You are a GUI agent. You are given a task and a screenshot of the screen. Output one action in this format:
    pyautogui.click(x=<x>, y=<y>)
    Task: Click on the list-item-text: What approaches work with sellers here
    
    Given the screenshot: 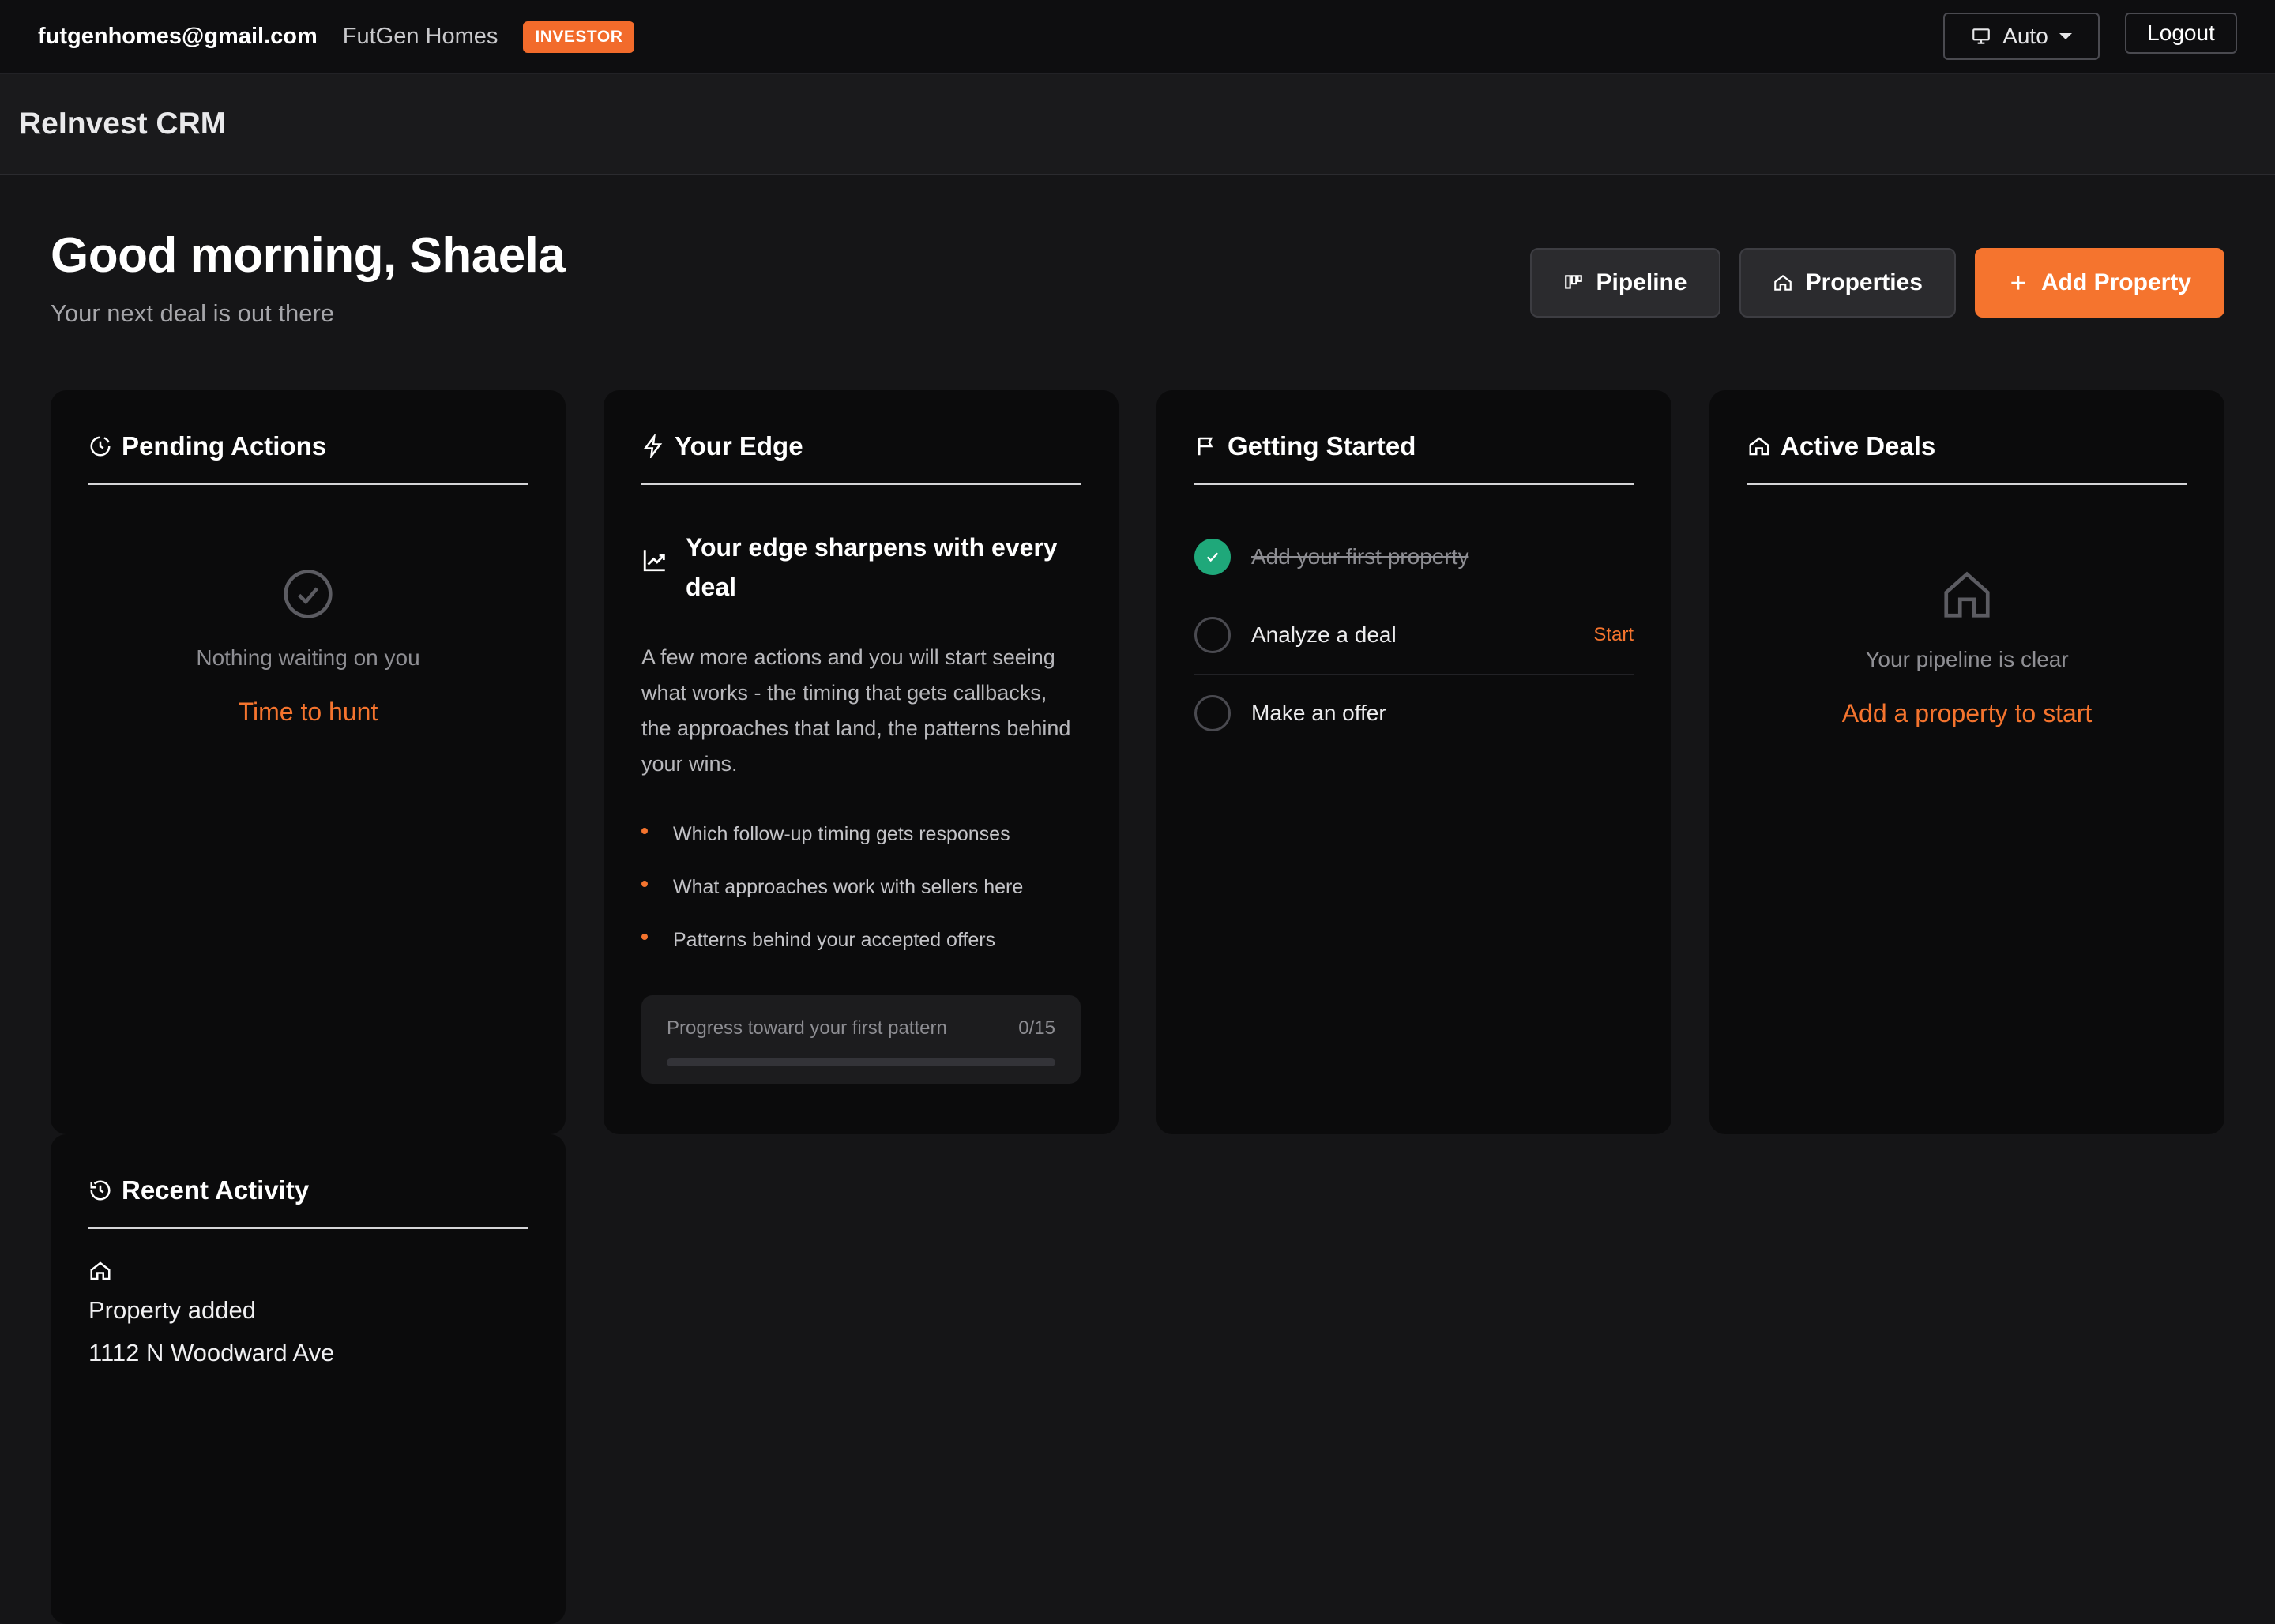 What is the action you would take?
    pyautogui.click(x=848, y=887)
    